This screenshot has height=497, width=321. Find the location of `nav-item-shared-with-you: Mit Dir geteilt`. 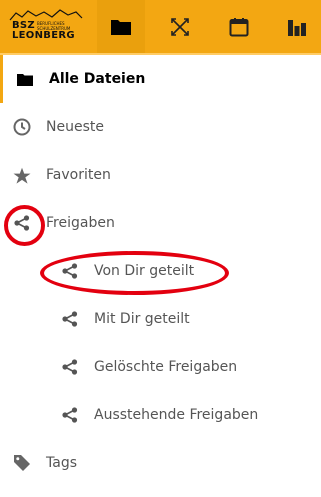

nav-item-shared-with-you: Mit Dir geteilt is located at coordinates (160, 319).